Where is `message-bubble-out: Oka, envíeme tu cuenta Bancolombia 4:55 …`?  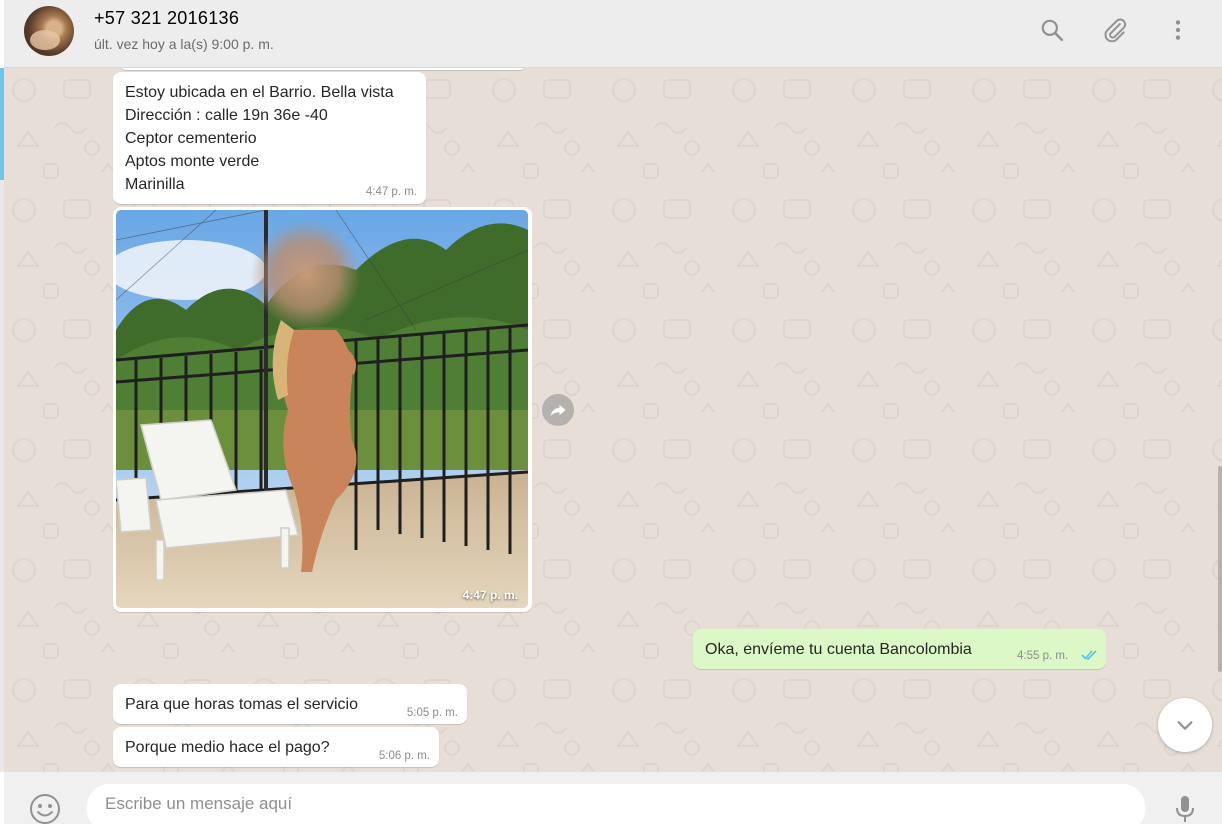 message-bubble-out: Oka, envíeme tu cuenta Bancolombia 4:55 … is located at coordinates (899, 649).